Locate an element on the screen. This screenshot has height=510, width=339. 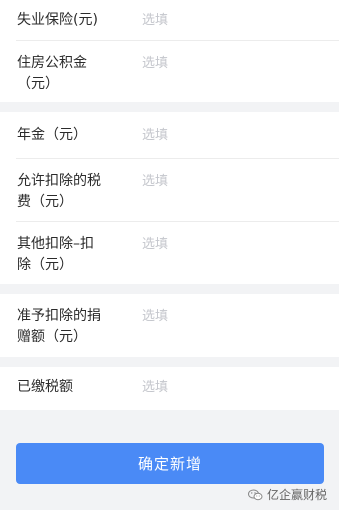
confirm-add-button: 确定新增 is located at coordinates (170, 463).